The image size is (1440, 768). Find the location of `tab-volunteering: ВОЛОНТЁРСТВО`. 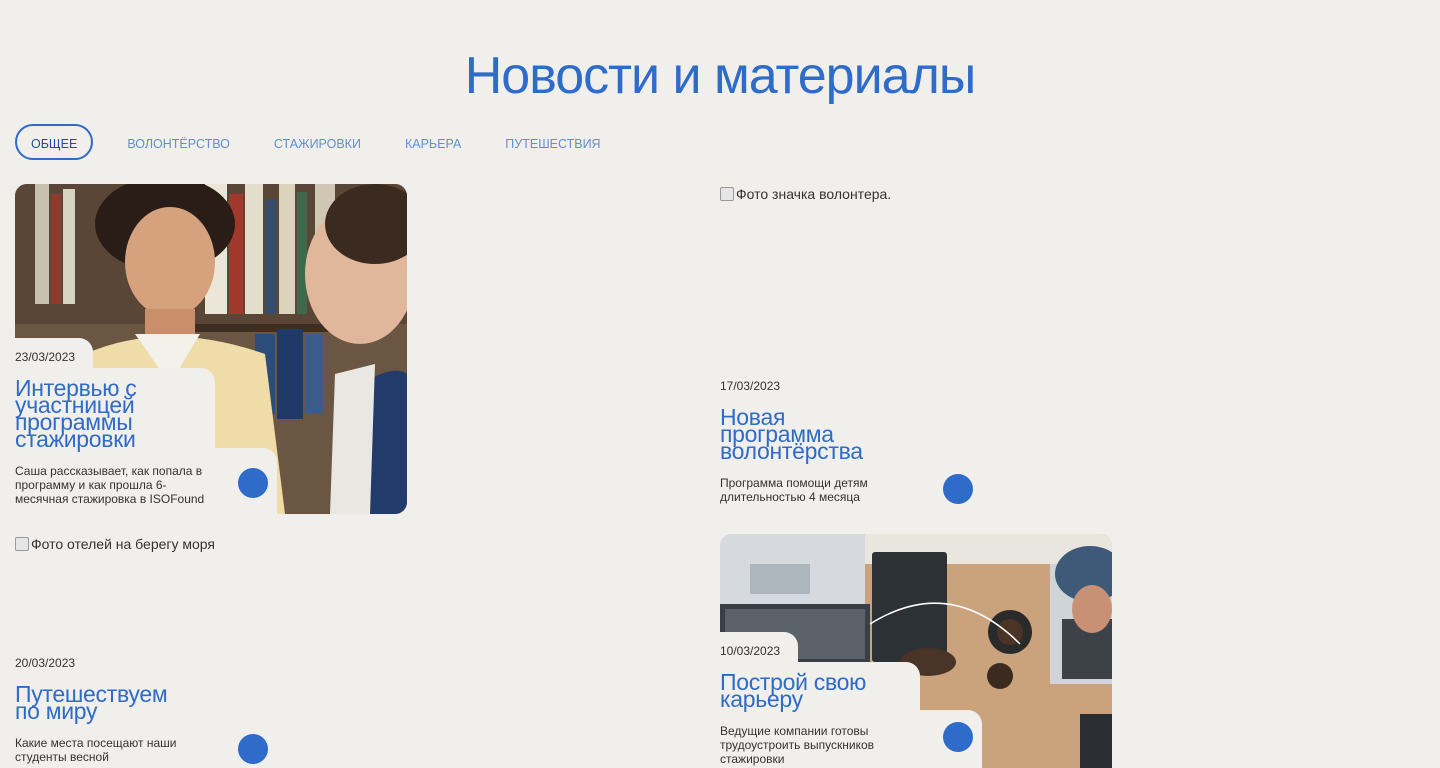

tab-volunteering: ВОЛОНТЁРСТВО is located at coordinates (178, 142).